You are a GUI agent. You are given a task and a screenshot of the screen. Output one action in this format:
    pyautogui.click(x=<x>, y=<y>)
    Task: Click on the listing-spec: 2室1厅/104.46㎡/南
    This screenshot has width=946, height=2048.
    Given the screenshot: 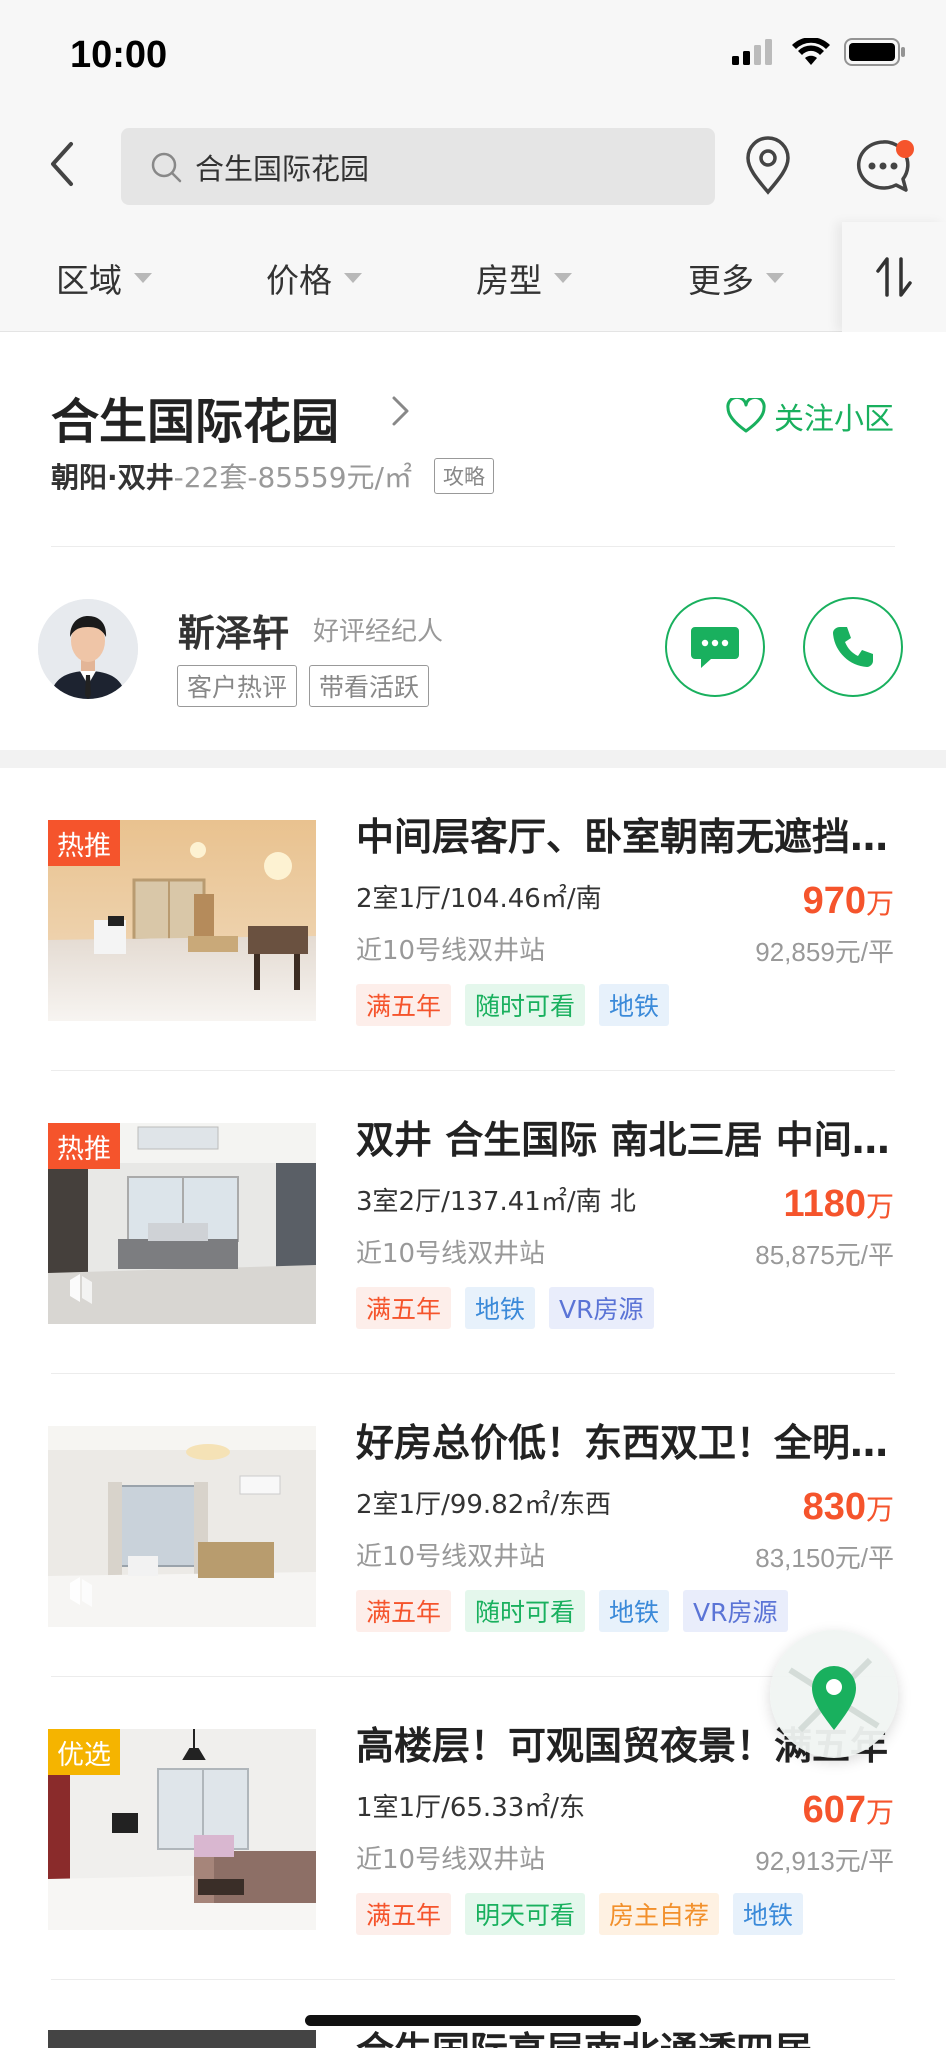 What is the action you would take?
    pyautogui.click(x=479, y=899)
    